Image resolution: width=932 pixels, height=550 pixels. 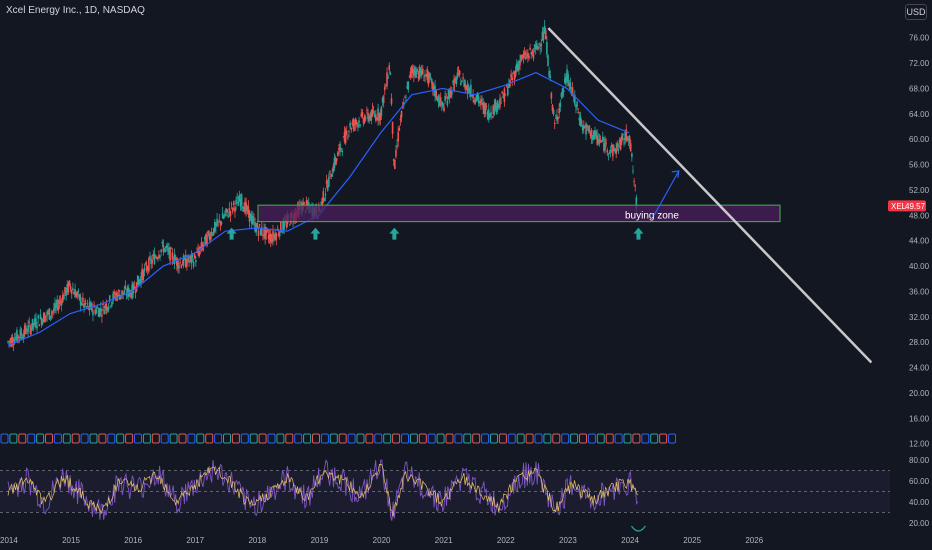 I want to click on buy-arrow-icon, so click(x=315, y=233).